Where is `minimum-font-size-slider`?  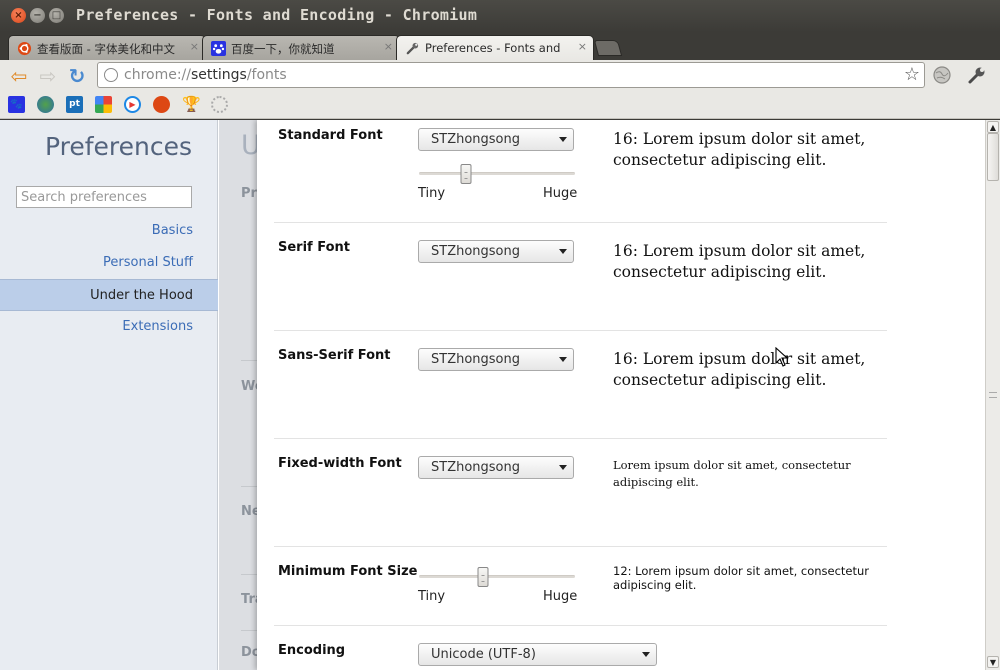 minimum-font-size-slider is located at coordinates (497, 577).